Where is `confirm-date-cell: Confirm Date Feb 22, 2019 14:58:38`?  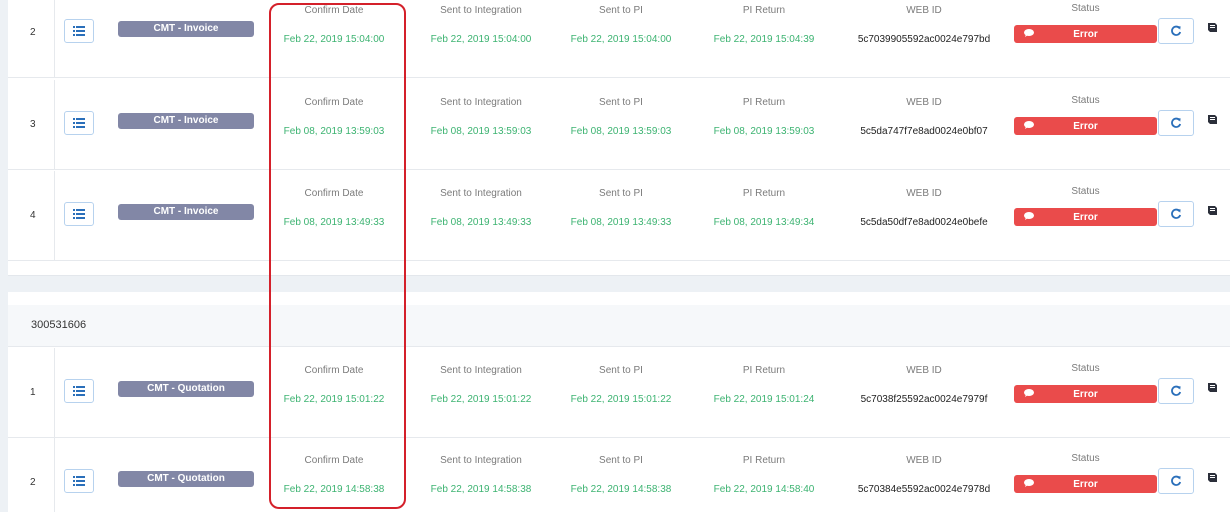
confirm-date-cell: Confirm Date Feb 22, 2019 14:58:38 is located at coordinates (334, 475).